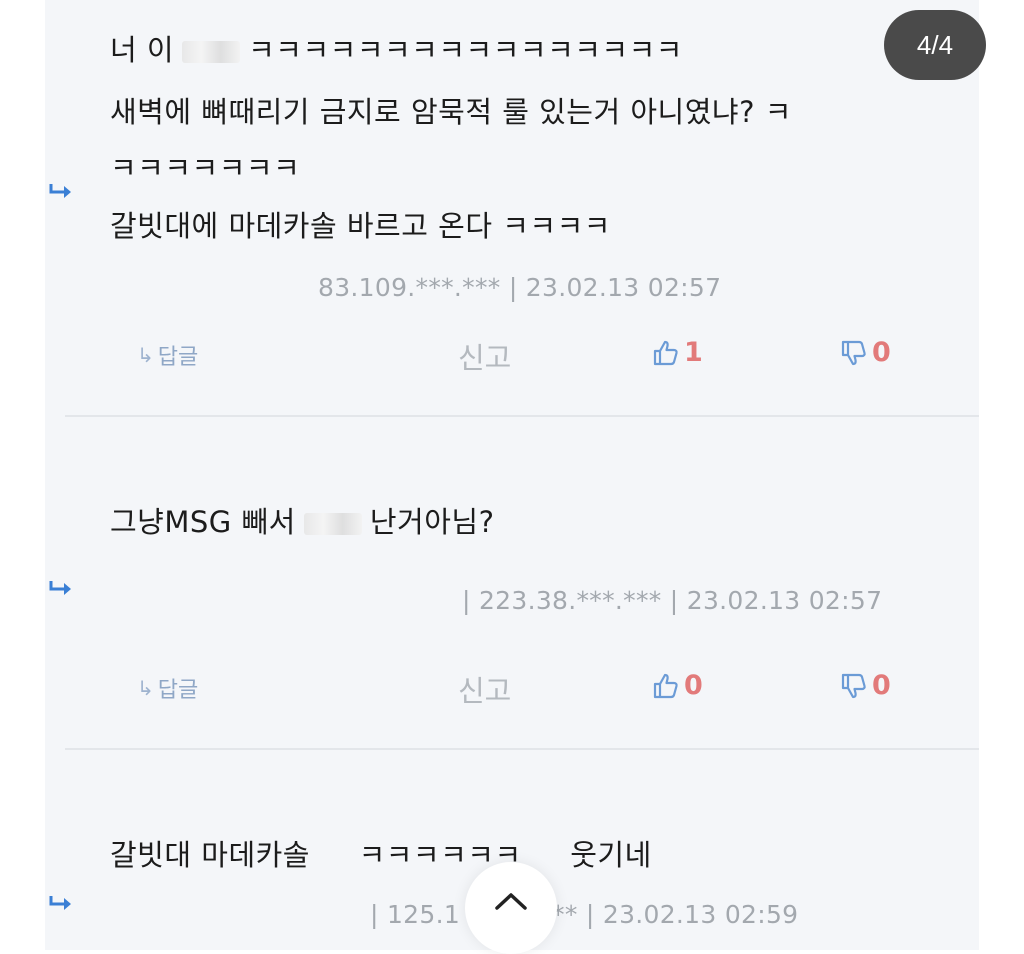 This screenshot has height=954, width=1024. Describe the element at coordinates (381, 855) in the screenshot. I see `comment-text-line: 갈빗대 마데카솔 ㅋㅋㅋㅋㅋㅋ 웃기네` at that location.